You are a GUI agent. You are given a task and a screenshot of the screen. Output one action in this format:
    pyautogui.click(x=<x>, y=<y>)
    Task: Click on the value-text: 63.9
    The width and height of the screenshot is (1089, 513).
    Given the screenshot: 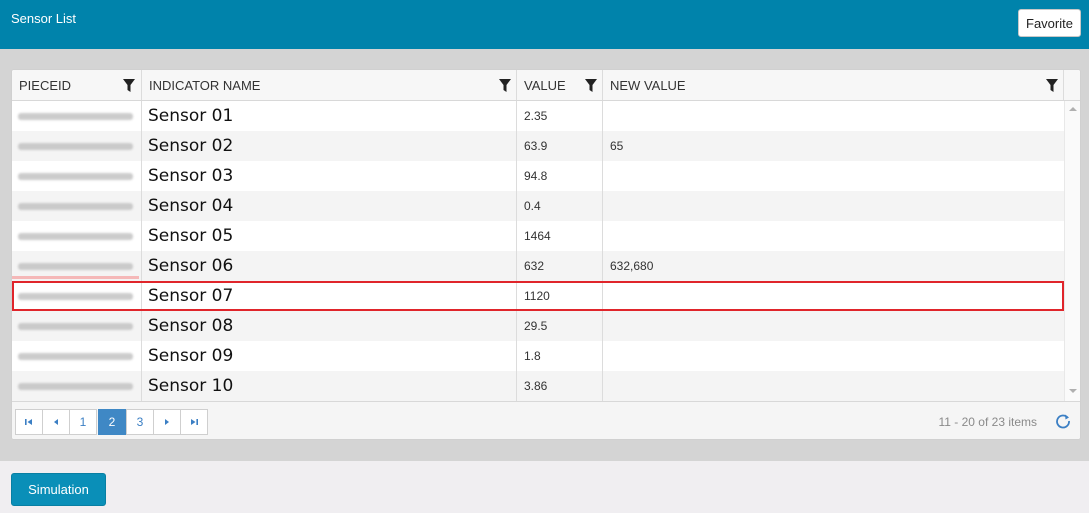 What is the action you would take?
    pyautogui.click(x=536, y=146)
    